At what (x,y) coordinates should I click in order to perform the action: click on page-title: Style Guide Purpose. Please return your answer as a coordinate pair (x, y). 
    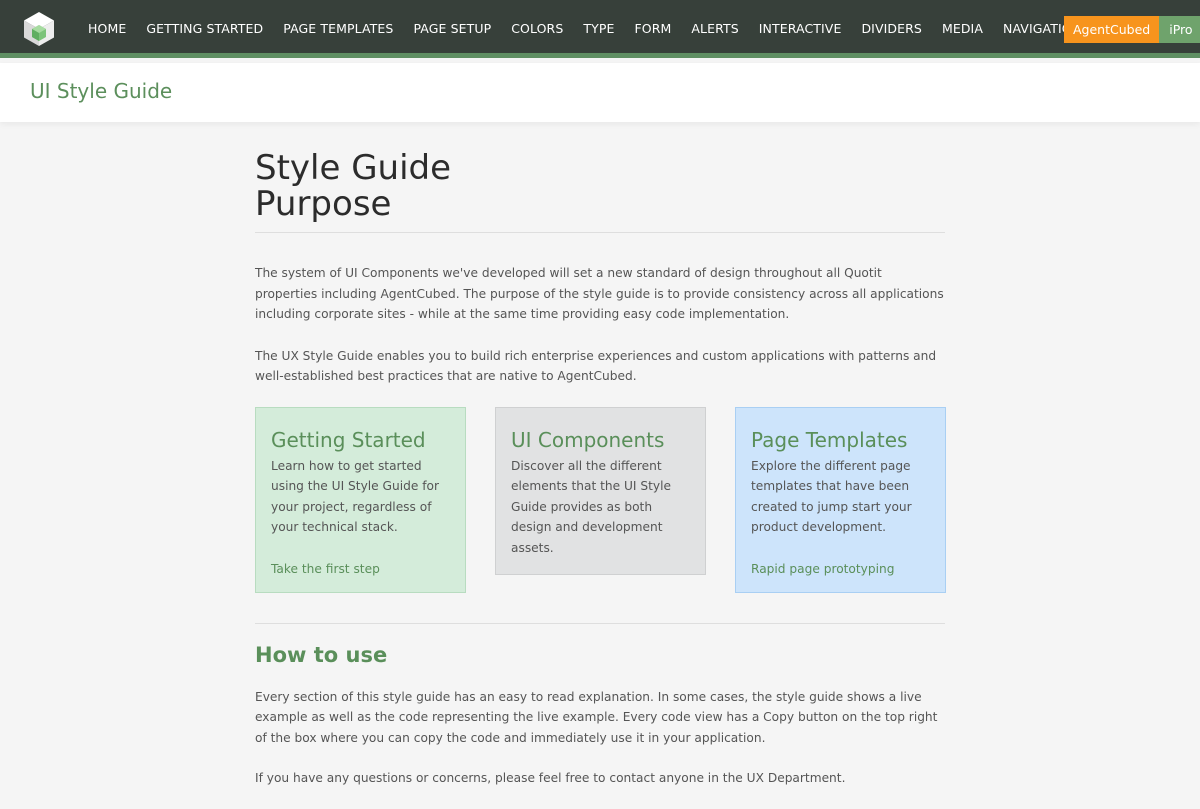
    Looking at the image, I should click on (353, 186).